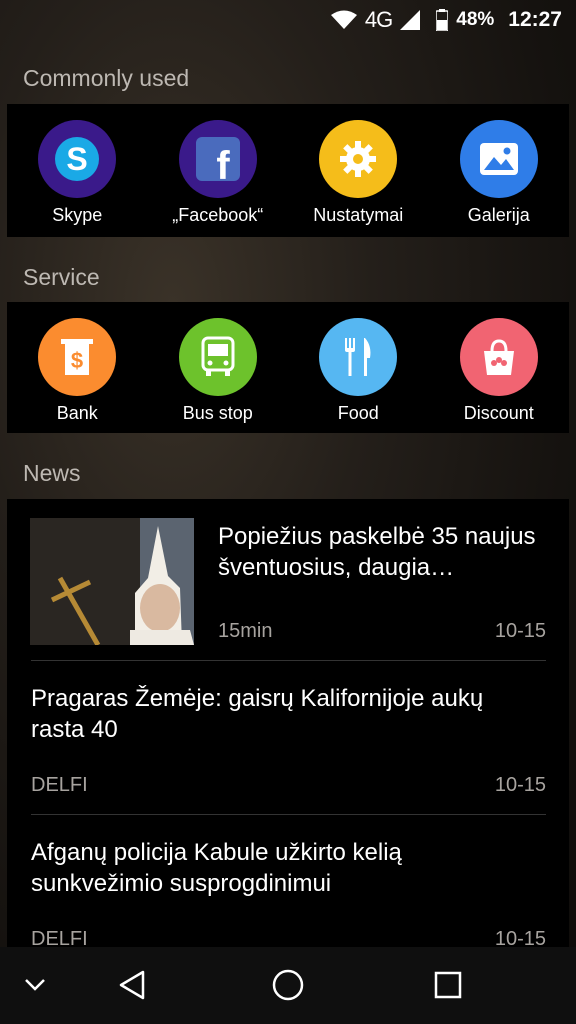 The width and height of the screenshot is (576, 1024). Describe the element at coordinates (410, 20) in the screenshot. I see `signal-icon` at that location.